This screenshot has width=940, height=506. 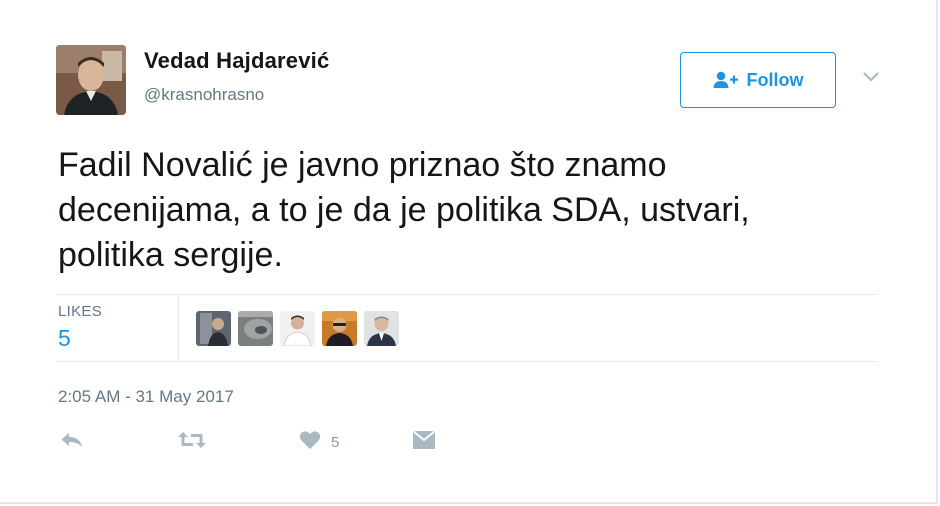 I want to click on dropdown-caret-icon, so click(x=871, y=77).